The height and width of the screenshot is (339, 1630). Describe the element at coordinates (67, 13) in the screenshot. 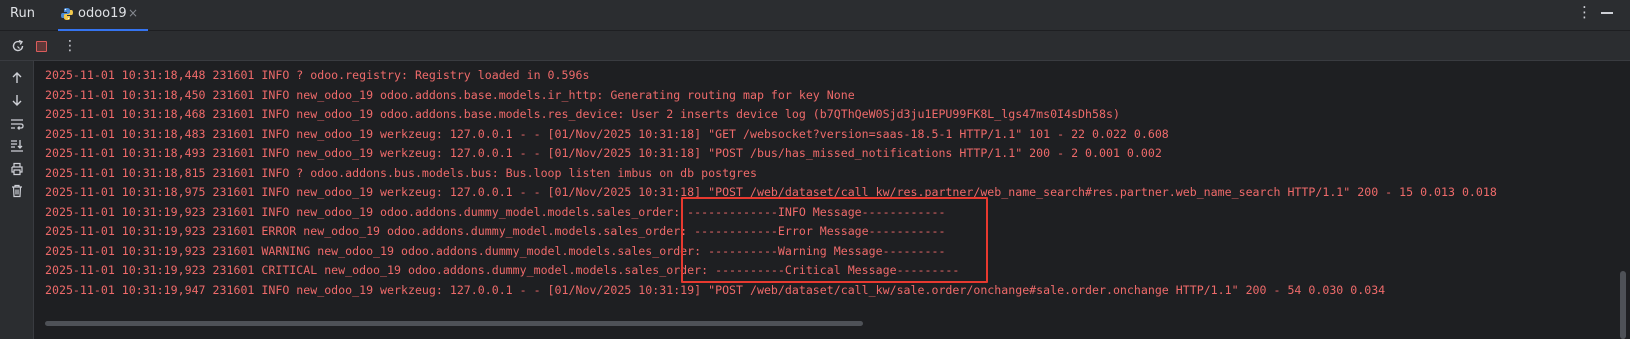

I see `python-icon` at that location.